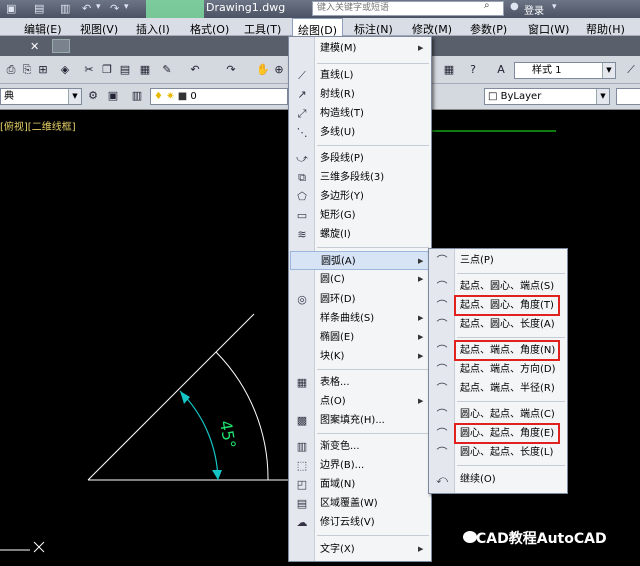 This screenshot has height=566, width=640. I want to click on login-dropdown-icon: ▾, so click(554, 7).